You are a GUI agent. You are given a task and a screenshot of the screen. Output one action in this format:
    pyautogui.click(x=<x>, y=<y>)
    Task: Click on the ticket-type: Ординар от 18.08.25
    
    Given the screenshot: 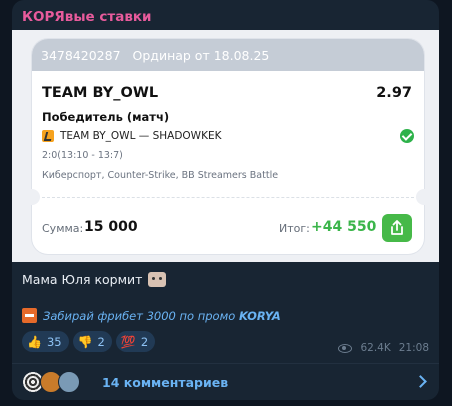 What is the action you would take?
    pyautogui.click(x=201, y=55)
    